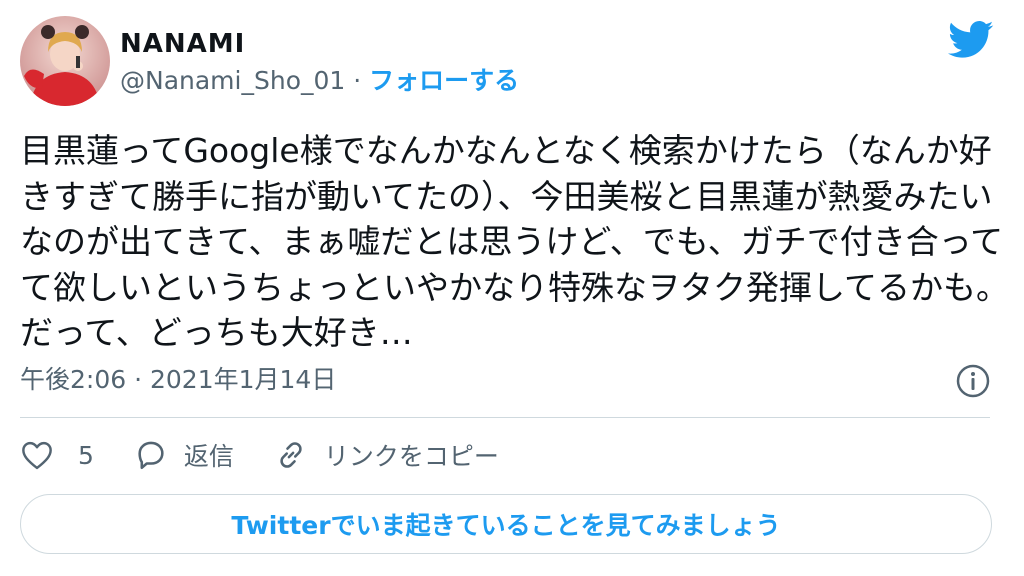  I want to click on avatar, so click(65, 61).